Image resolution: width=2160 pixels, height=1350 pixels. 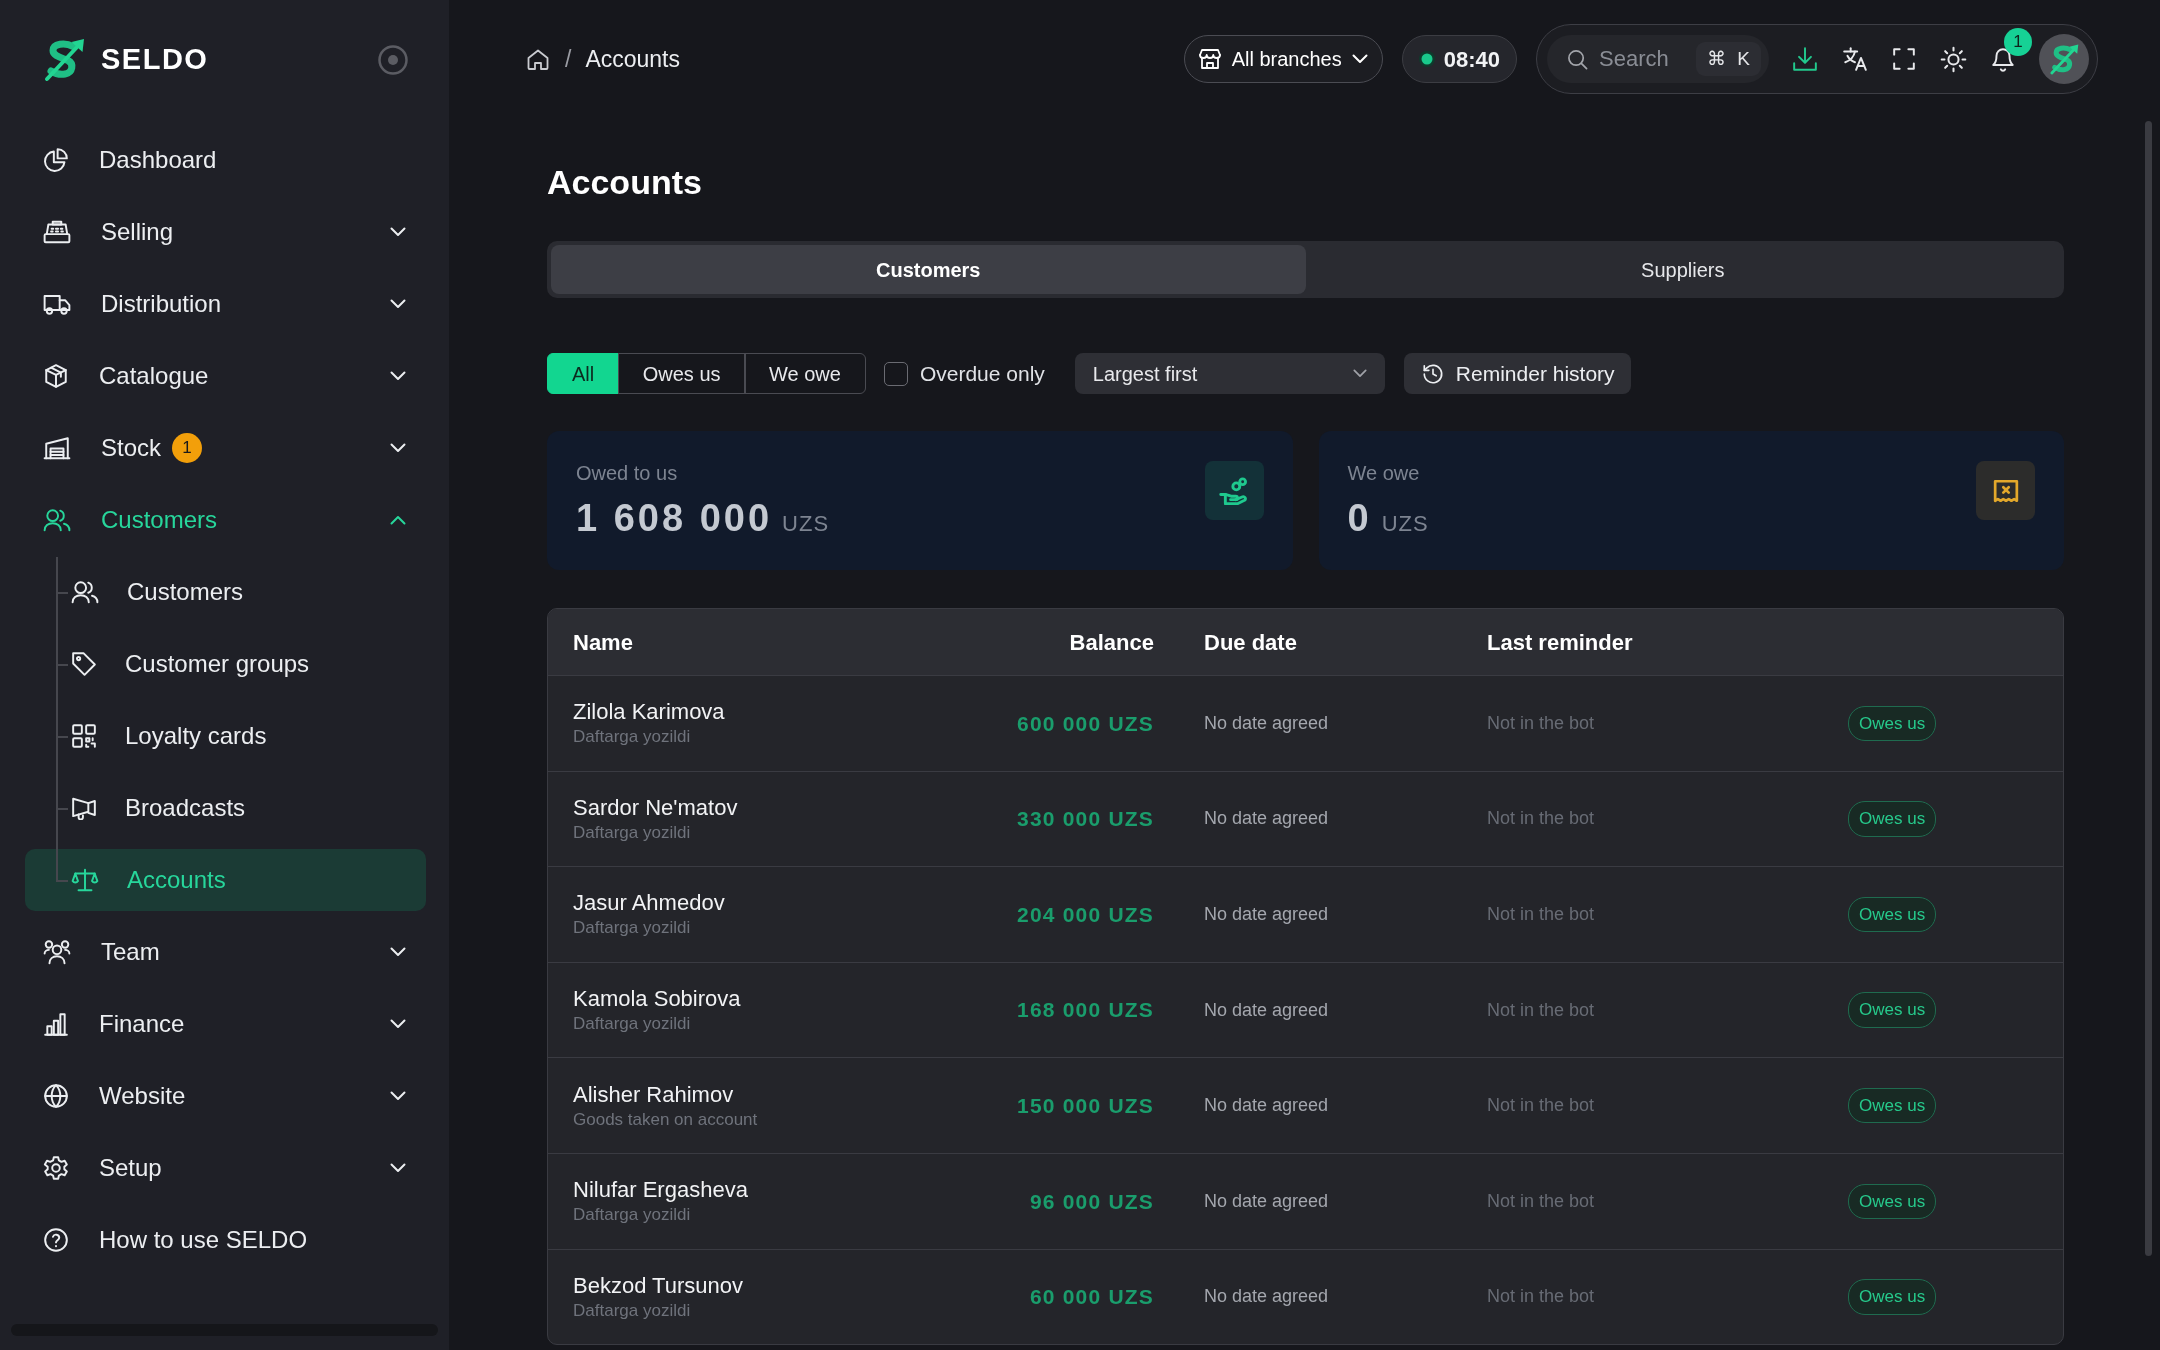 What do you see at coordinates (84, 736) in the screenshot?
I see `qr-code-icon` at bounding box center [84, 736].